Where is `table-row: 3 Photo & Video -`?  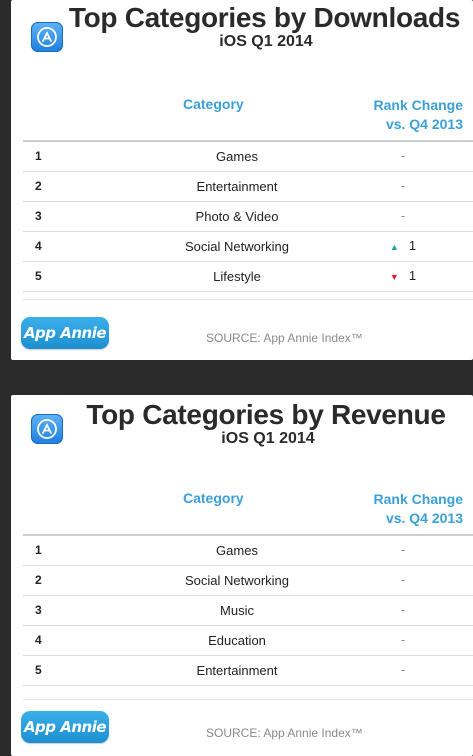 table-row: 3 Photo & Video - is located at coordinates (248, 217).